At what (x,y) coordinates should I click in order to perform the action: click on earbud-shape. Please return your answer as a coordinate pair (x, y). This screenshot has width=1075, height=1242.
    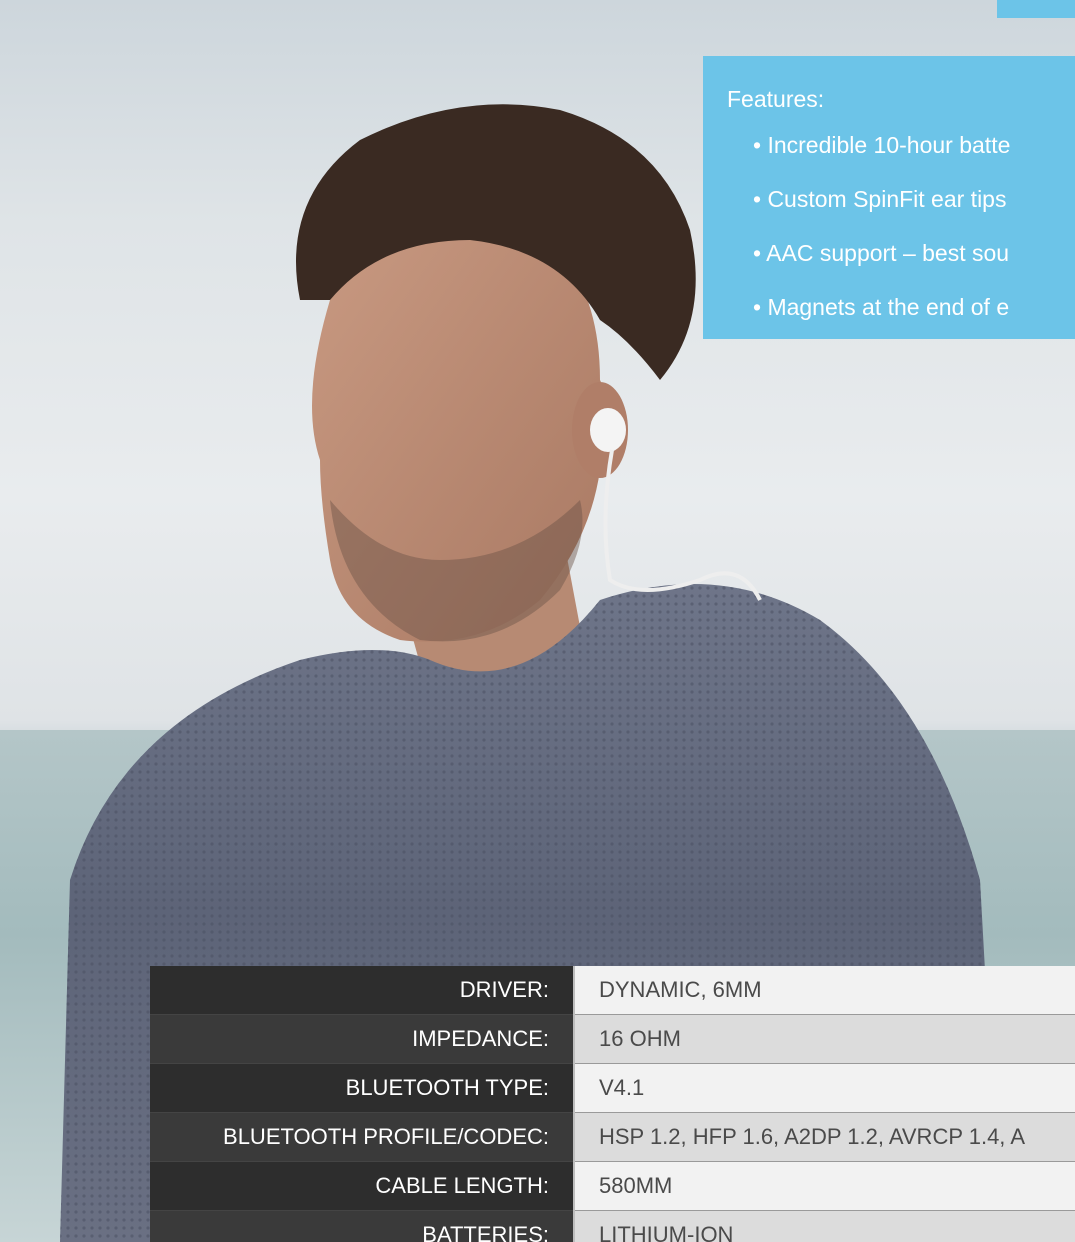
    Looking at the image, I should click on (608, 430).